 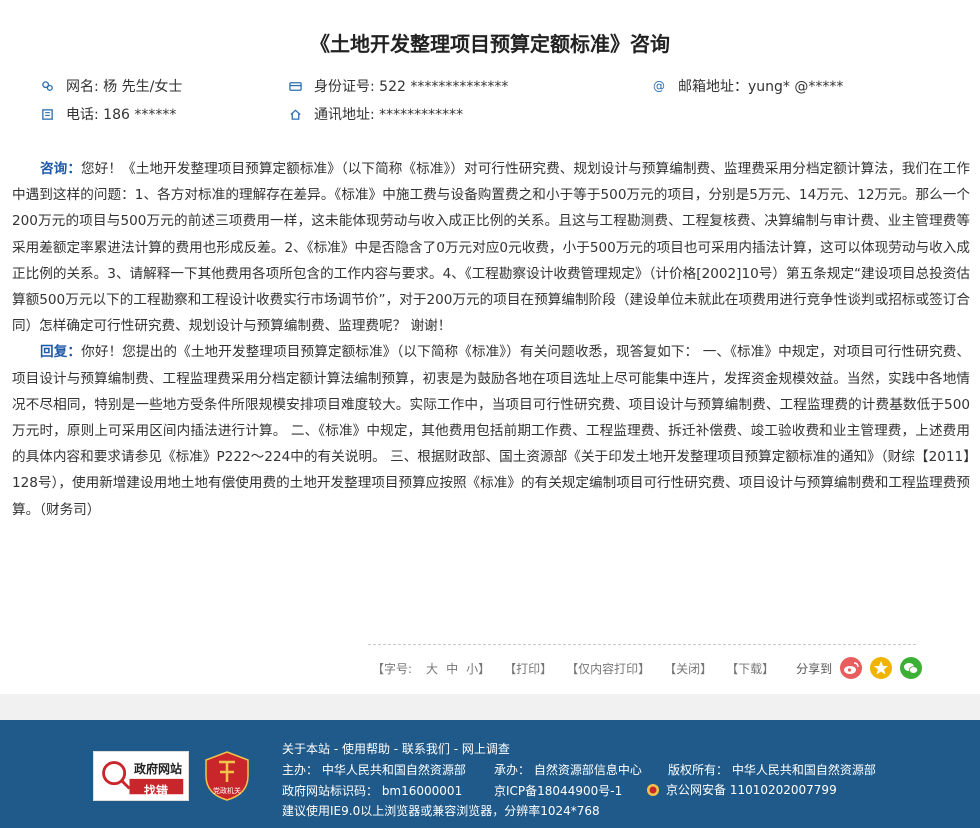 I want to click on user-icon, so click(x=47, y=86).